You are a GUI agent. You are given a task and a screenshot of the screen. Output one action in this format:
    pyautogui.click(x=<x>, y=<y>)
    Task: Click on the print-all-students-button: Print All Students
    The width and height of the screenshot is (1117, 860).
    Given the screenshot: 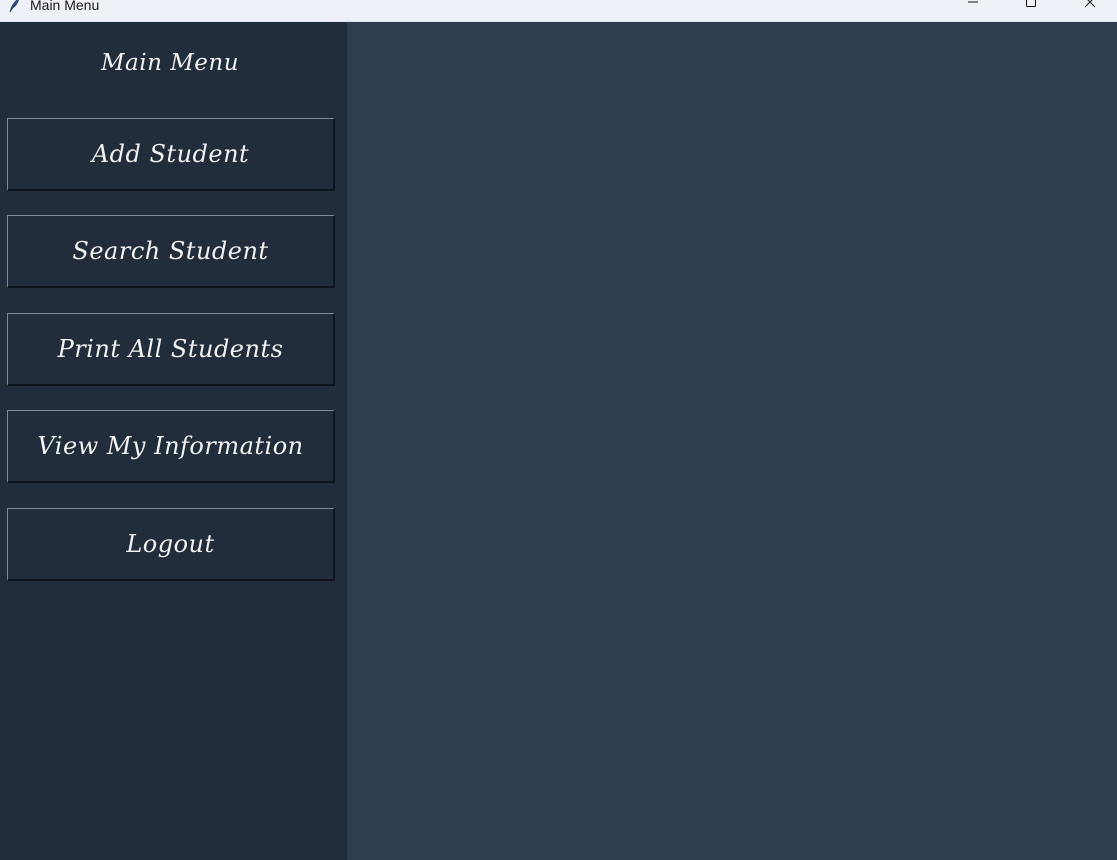 What is the action you would take?
    pyautogui.click(x=171, y=349)
    